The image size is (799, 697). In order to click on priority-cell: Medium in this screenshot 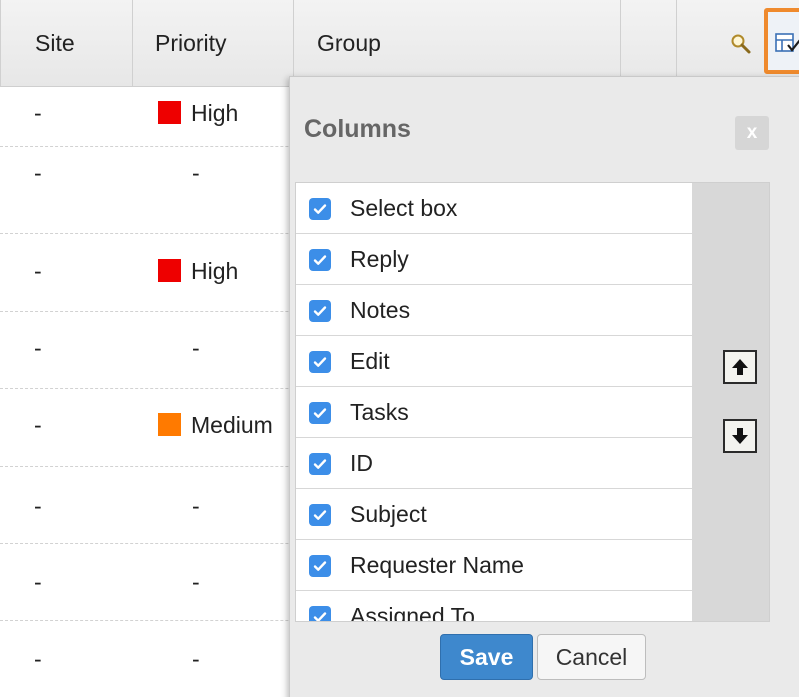, I will do `click(215, 425)`.